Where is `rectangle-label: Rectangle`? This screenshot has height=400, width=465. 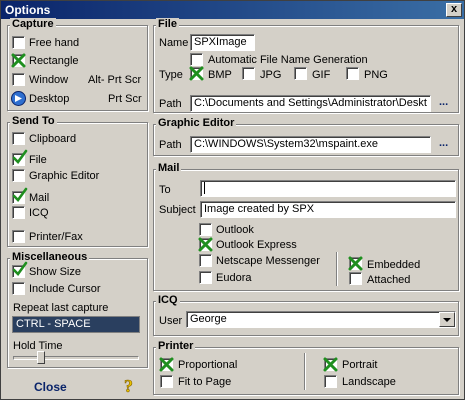
rectangle-label: Rectangle is located at coordinates (54, 61).